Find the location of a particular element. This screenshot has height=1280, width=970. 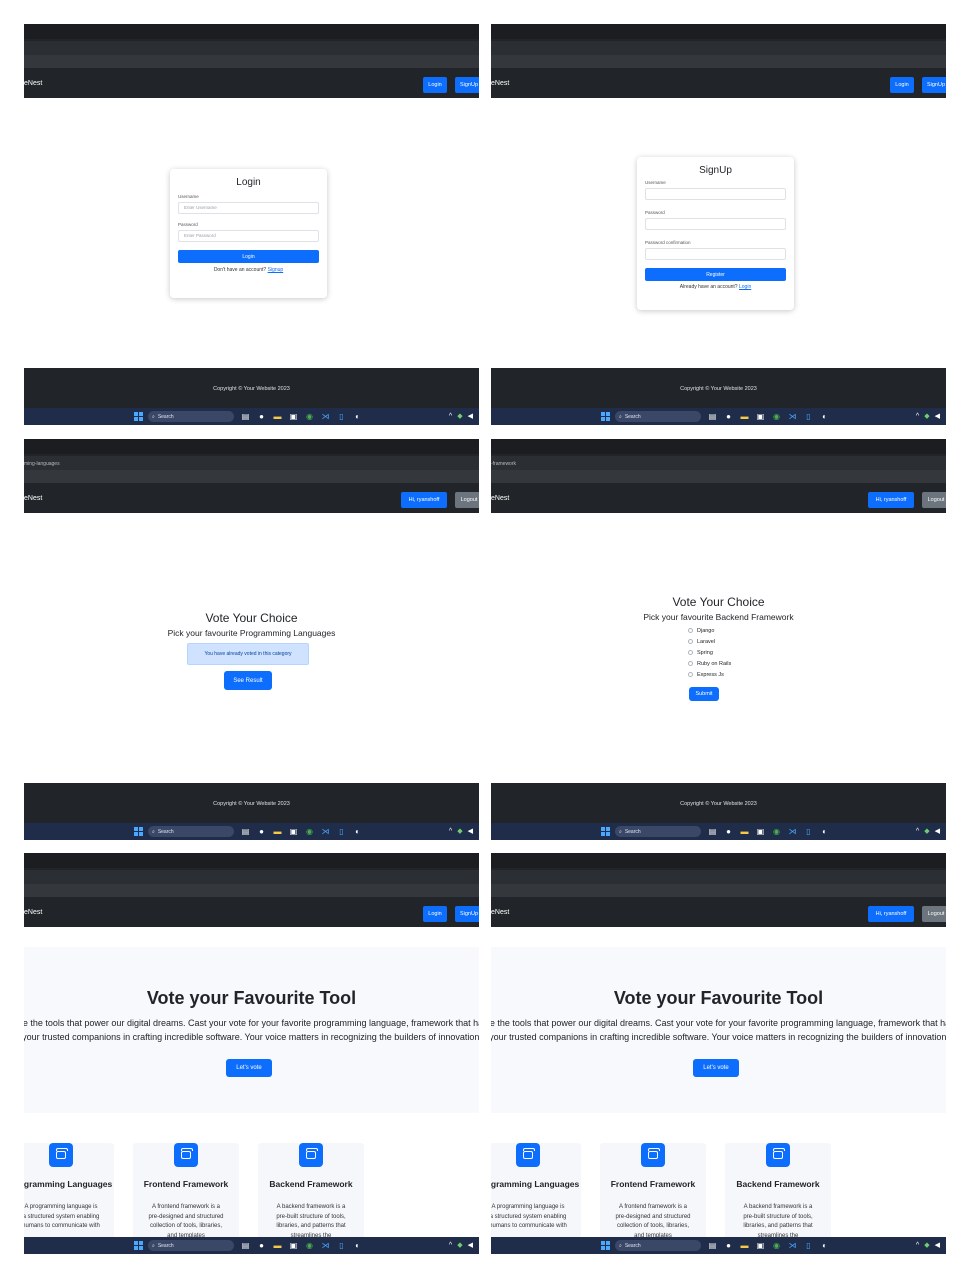

option-ruby-on-rails: Ruby on Rails is located at coordinates (709, 663).